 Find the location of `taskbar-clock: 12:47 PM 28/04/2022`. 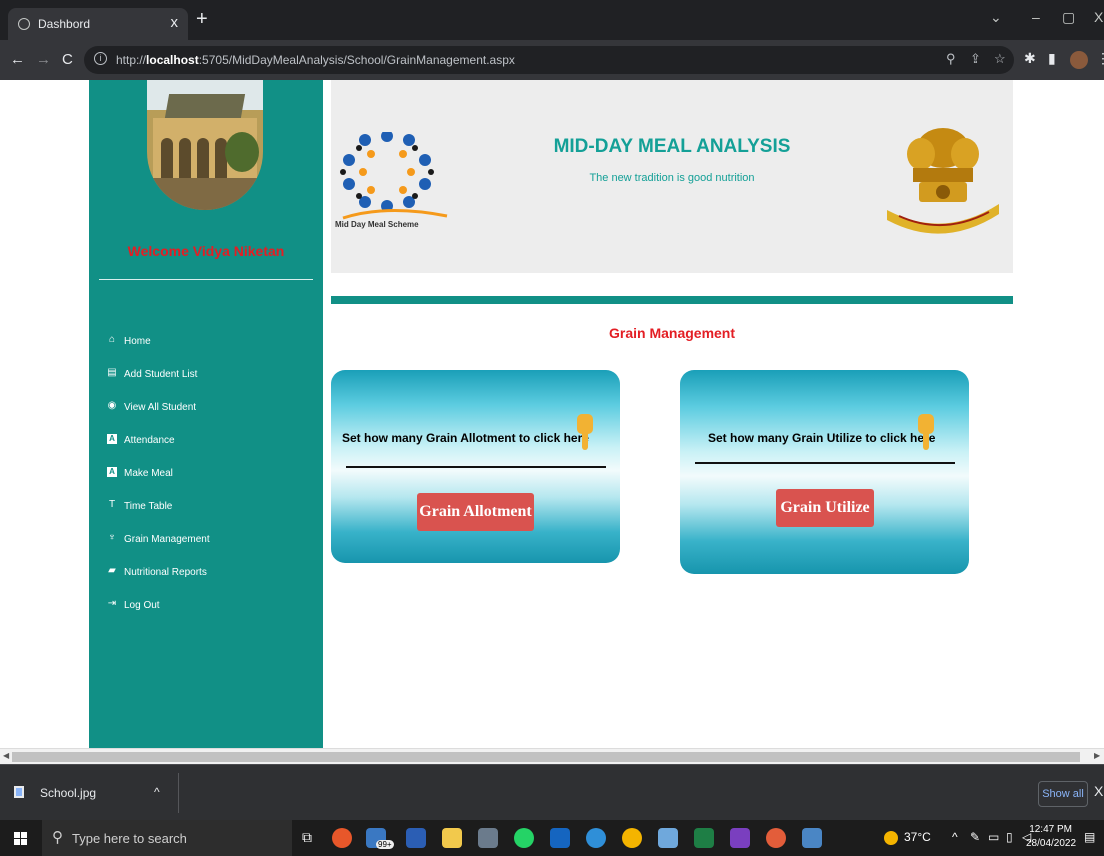

taskbar-clock: 12:47 PM 28/04/2022 is located at coordinates (1051, 837).